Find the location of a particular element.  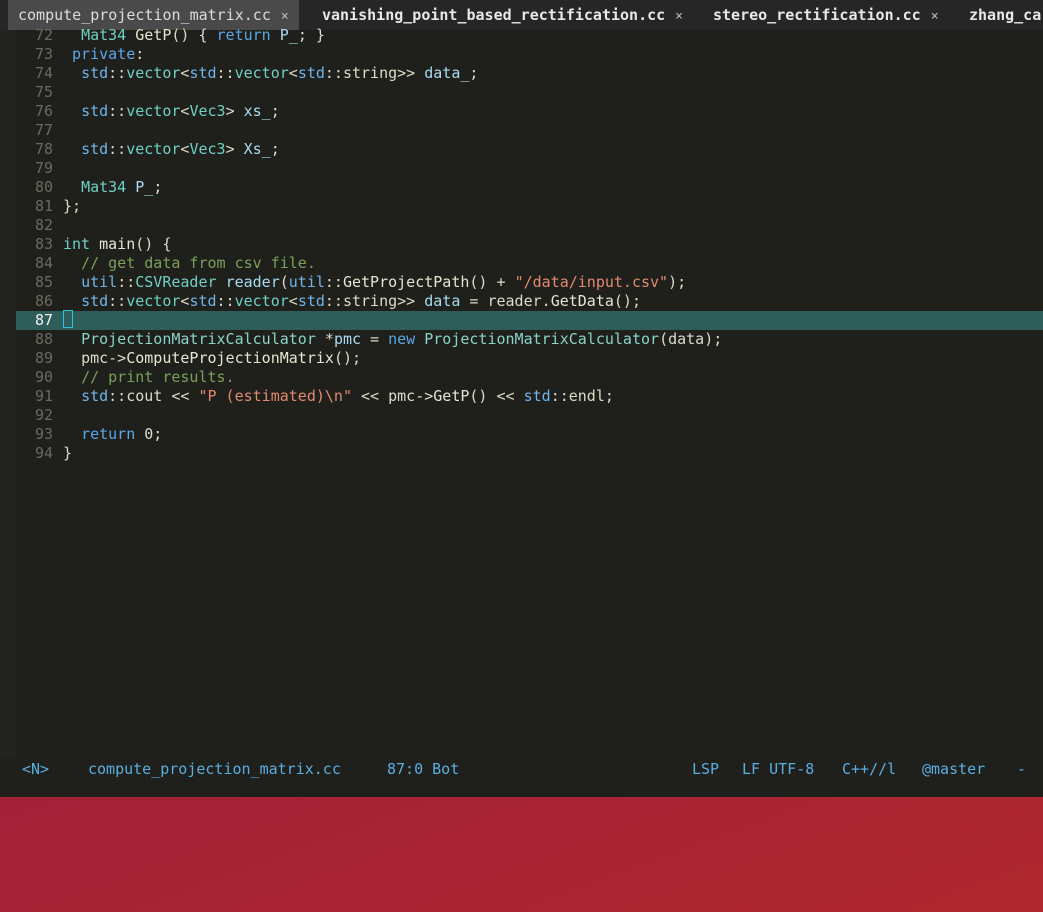

code-line: 76 std::vector<Vec3> xs_; is located at coordinates (529, 111).